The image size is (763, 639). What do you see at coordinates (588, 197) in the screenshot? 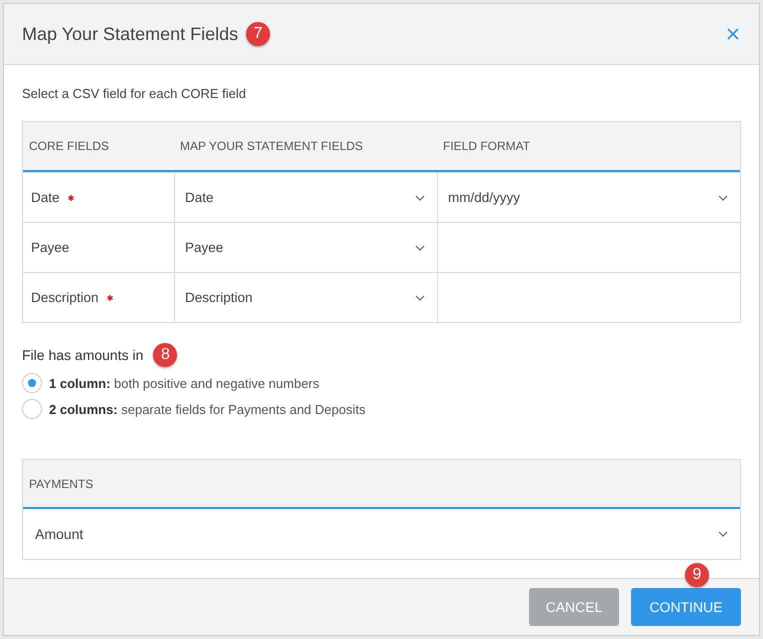
I see `format-dropdown: mm/dd/yyyy` at bounding box center [588, 197].